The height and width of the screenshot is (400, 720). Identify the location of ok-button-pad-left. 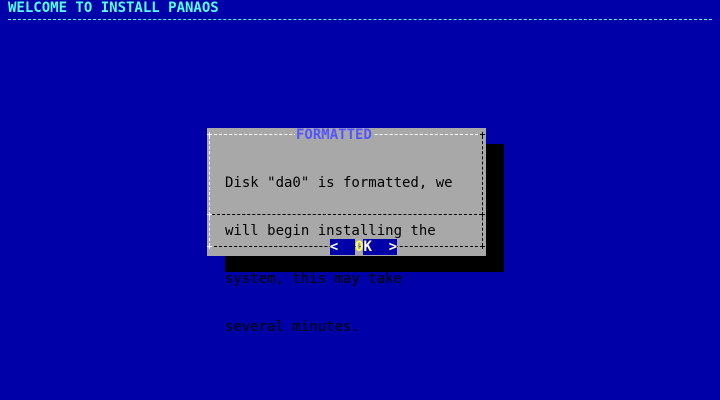
(342, 247).